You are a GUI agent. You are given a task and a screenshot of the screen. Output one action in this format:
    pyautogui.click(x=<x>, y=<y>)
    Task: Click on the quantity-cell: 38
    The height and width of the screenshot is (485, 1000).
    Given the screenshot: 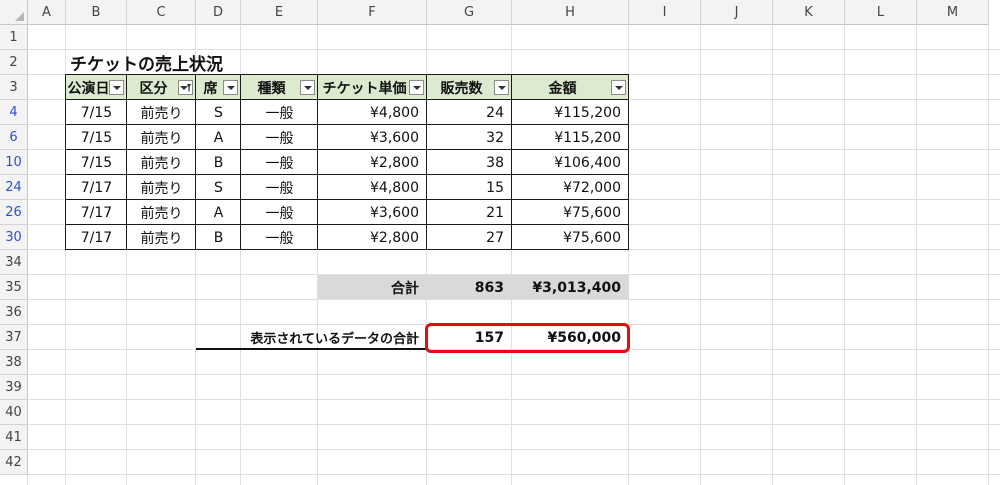 What is the action you would take?
    pyautogui.click(x=469, y=162)
    